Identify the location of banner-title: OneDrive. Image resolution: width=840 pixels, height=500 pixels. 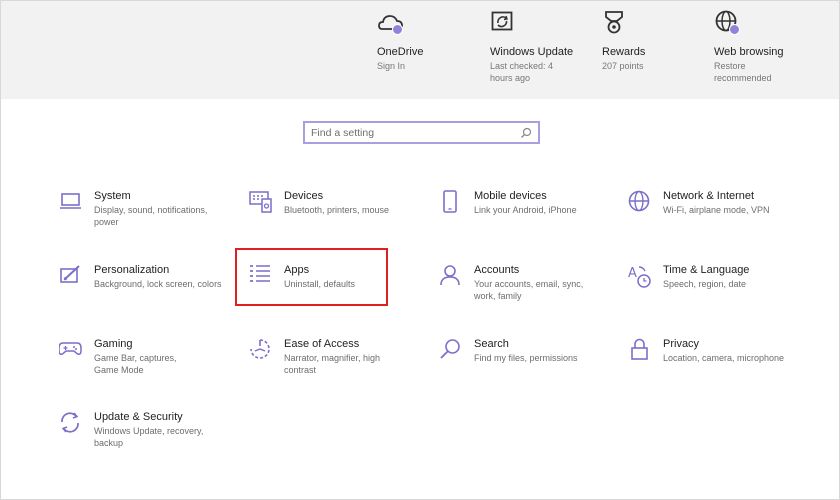
(400, 52).